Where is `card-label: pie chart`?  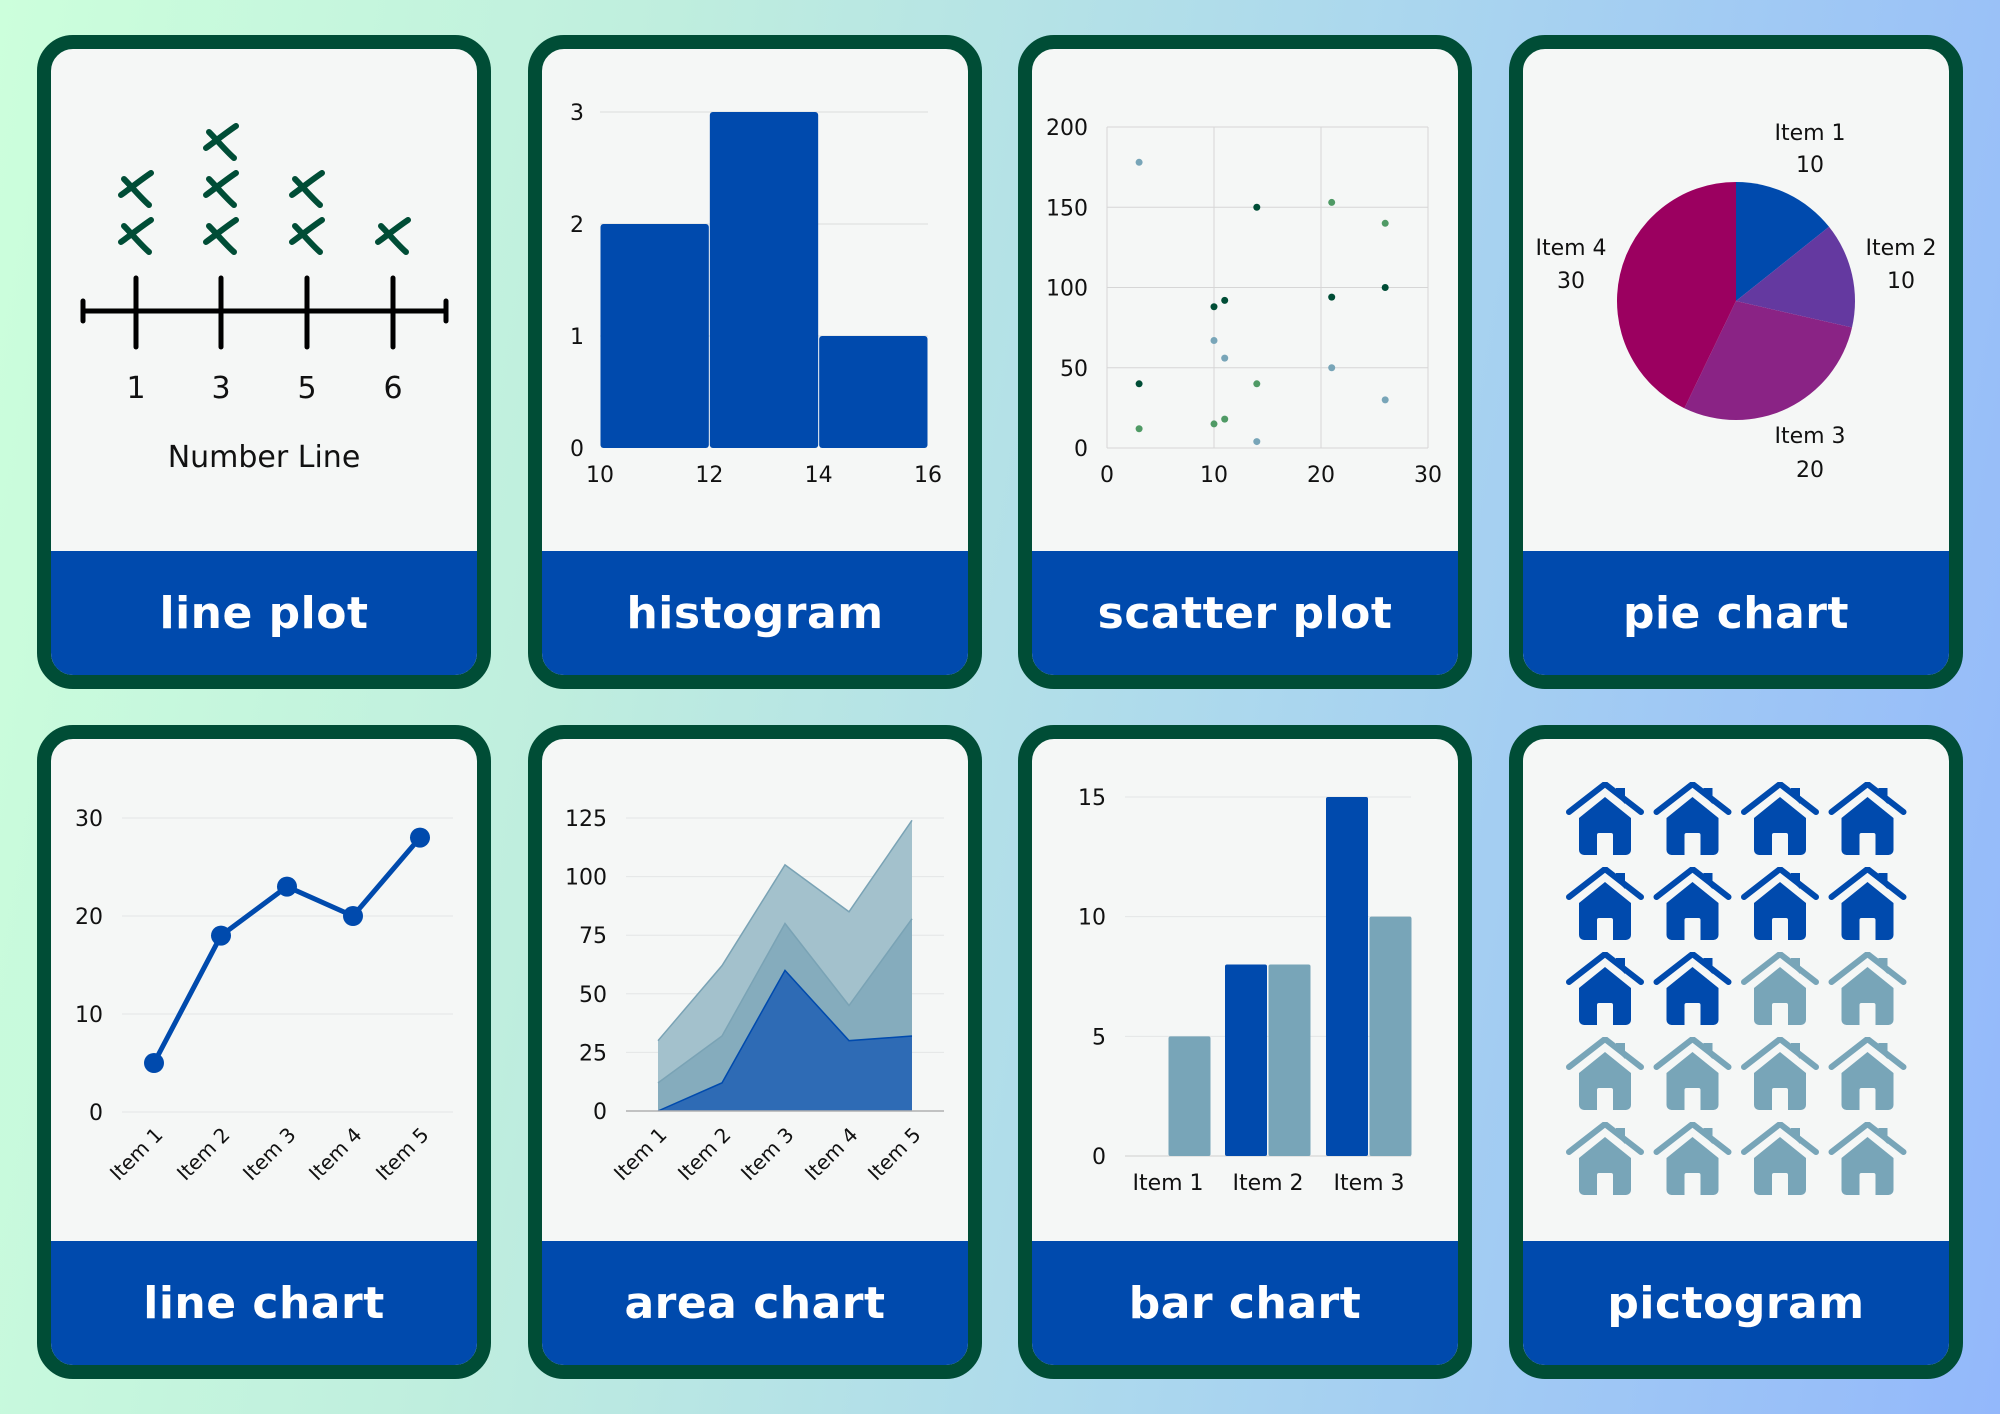 card-label: pie chart is located at coordinates (1736, 613).